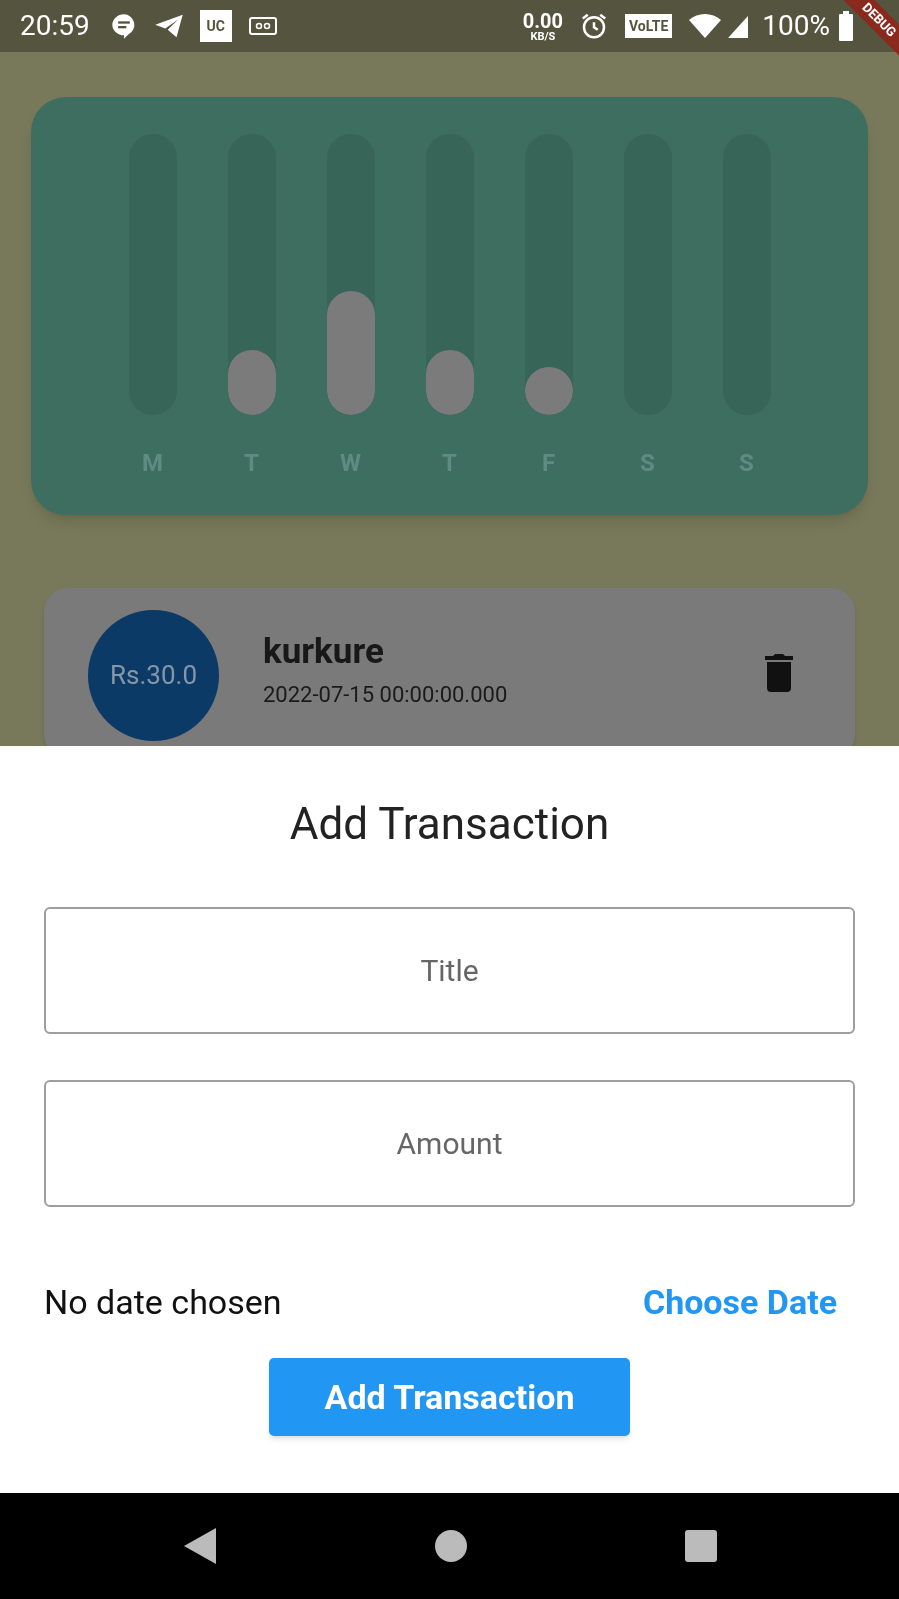  I want to click on wifi-icon, so click(705, 26).